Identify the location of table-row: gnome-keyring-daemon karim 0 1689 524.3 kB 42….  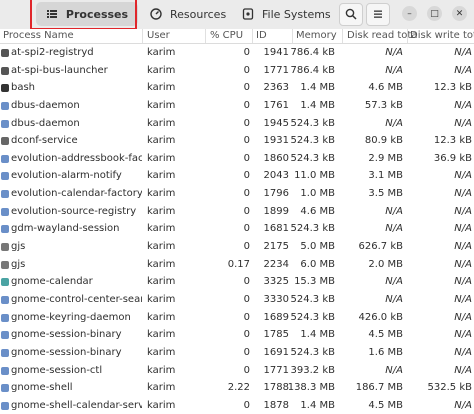
(237, 318).